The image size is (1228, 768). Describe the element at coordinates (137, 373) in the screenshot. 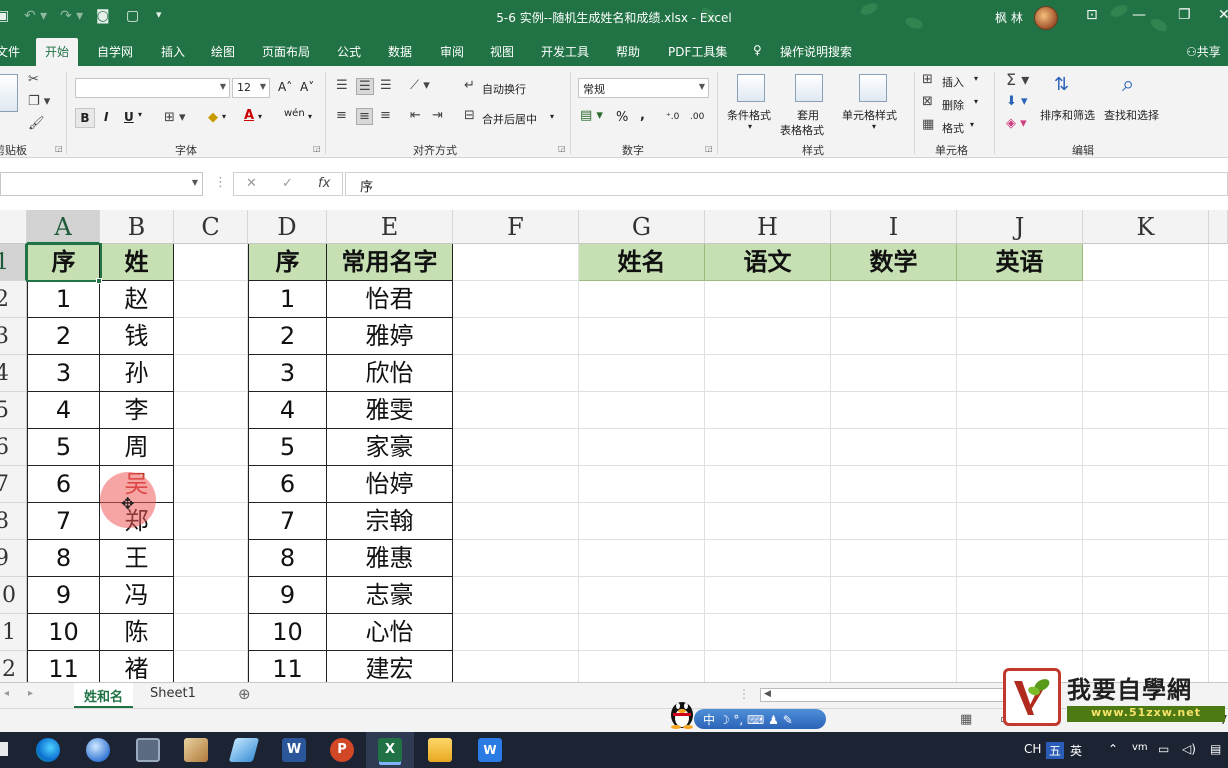

I see `table-cell: 孙` at that location.